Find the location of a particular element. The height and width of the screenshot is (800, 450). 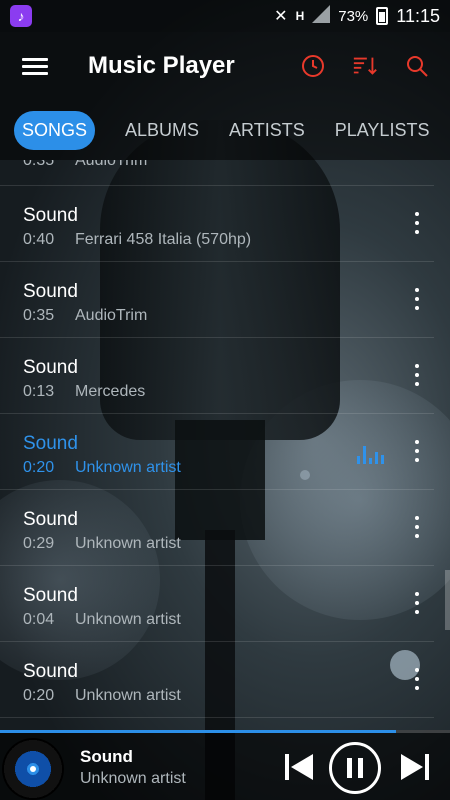

now-playing-title: Sound is located at coordinates (106, 756).